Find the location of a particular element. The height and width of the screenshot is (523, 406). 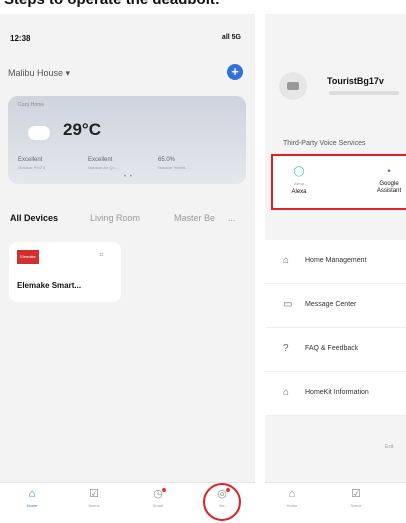

alexa-button: ◯ Alexa Alexa is located at coordinates (299, 181).